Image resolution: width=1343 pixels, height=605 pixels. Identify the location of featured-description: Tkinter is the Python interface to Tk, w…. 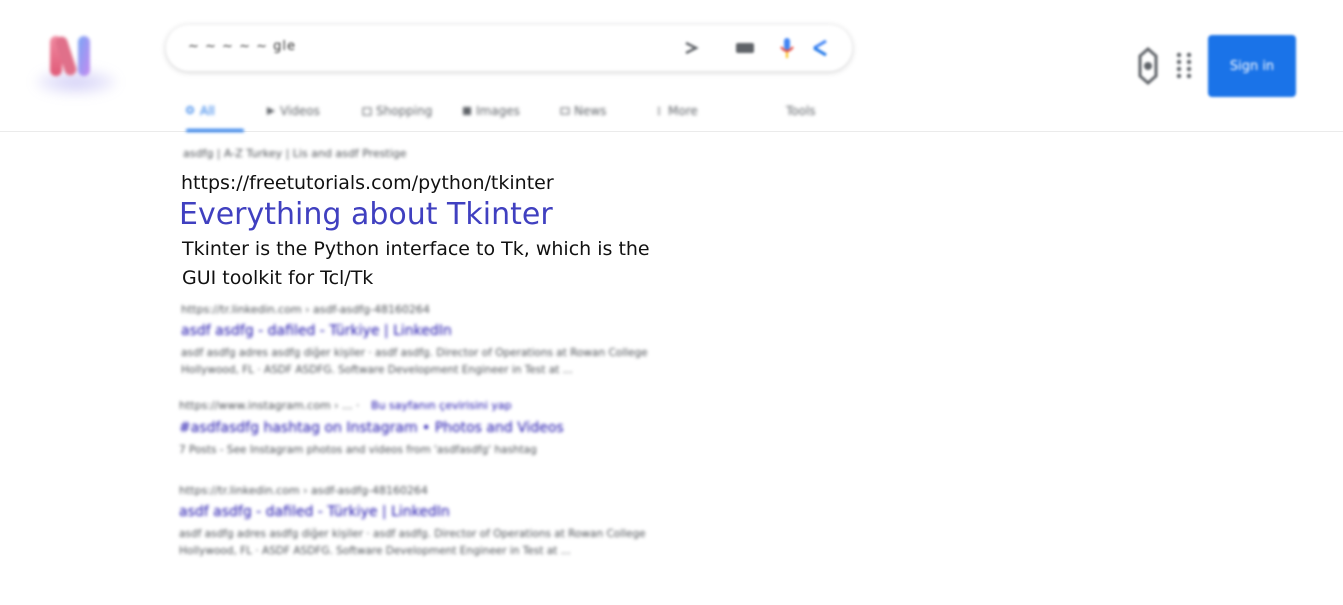
(416, 263).